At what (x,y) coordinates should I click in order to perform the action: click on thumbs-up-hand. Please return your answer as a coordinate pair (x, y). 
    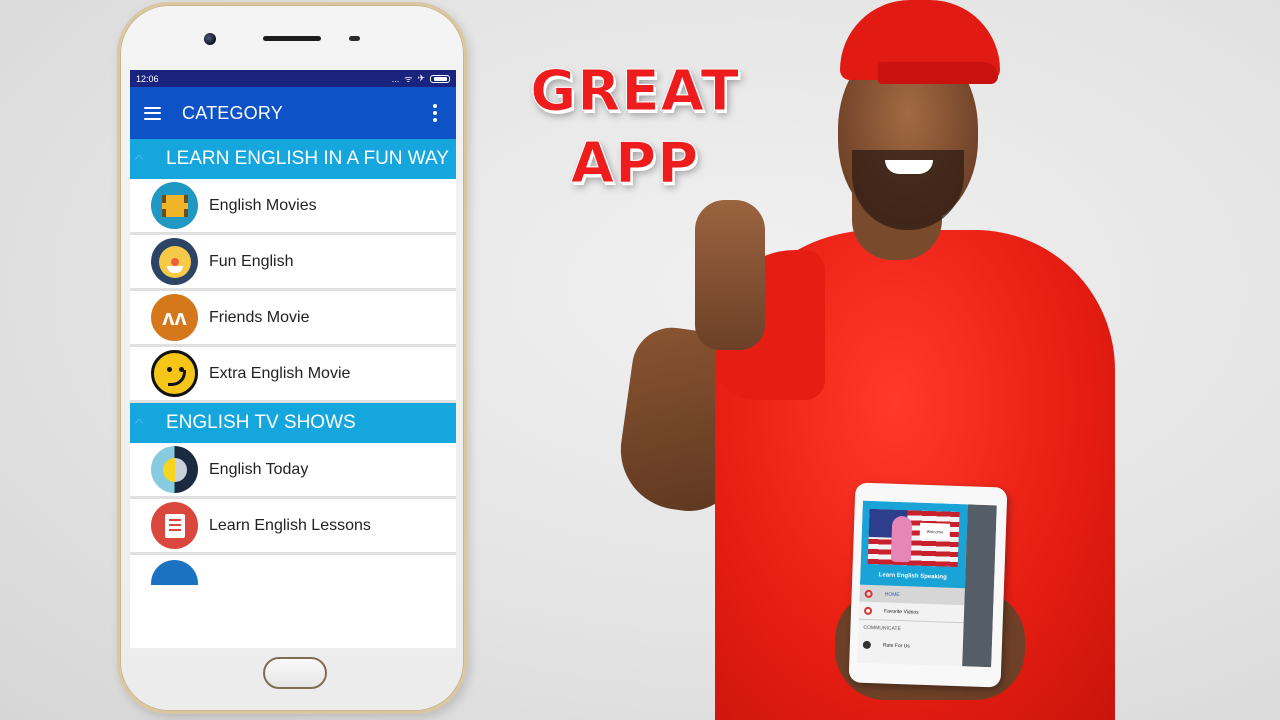
    Looking at the image, I should click on (730, 275).